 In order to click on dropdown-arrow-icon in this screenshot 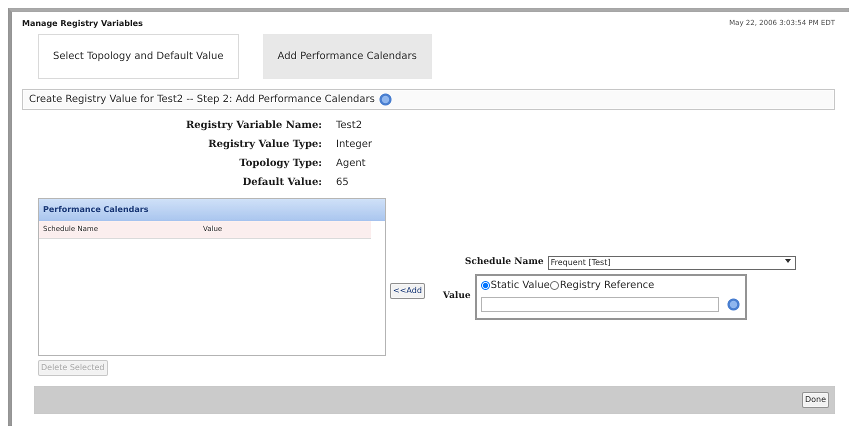, I will do `click(787, 261)`.